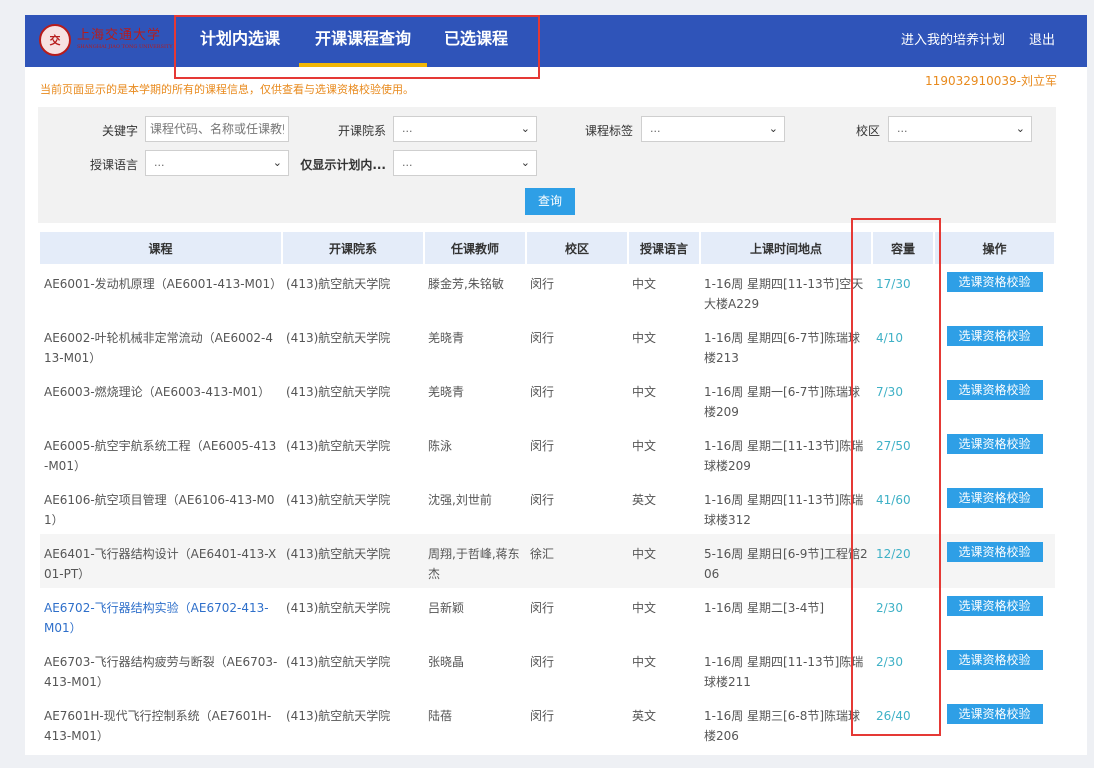  I want to click on campus-label: 校区, so click(867, 131).